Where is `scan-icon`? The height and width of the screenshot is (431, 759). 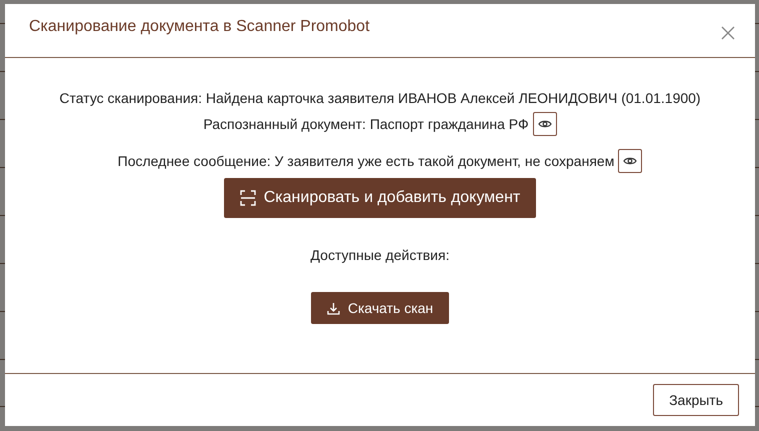 scan-icon is located at coordinates (248, 198).